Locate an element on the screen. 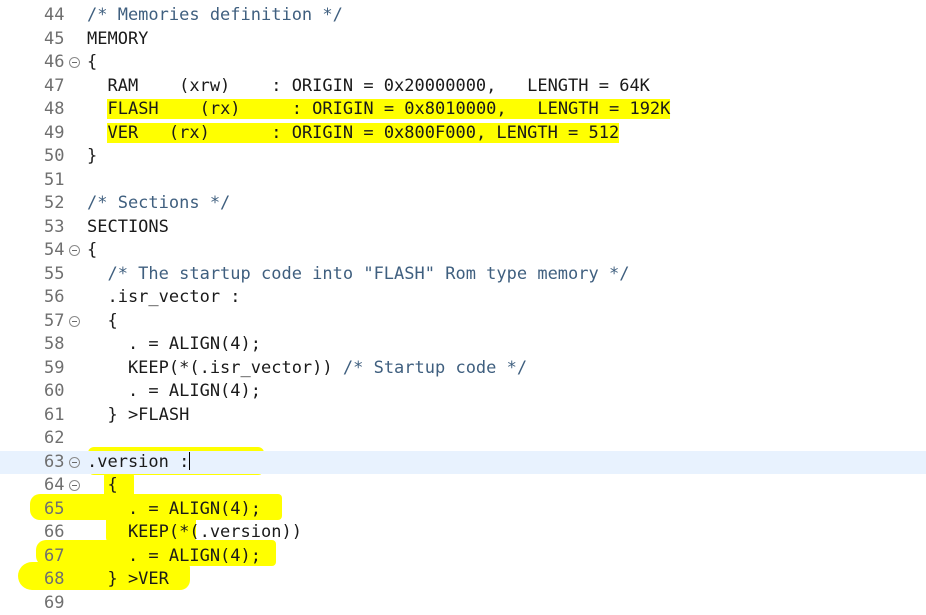  text-caret is located at coordinates (189, 461).